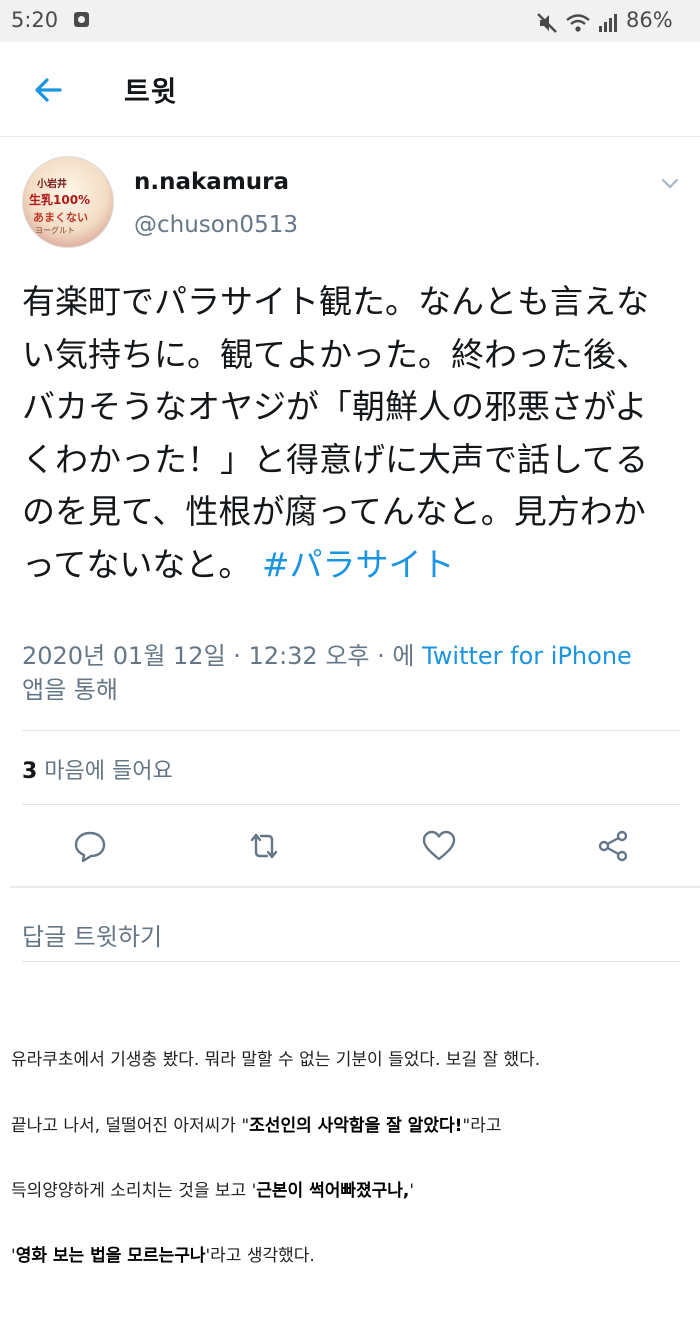  Describe the element at coordinates (110, 1256) in the screenshot. I see `caption-bold: 영화 보는 법을 모르는구나` at that location.